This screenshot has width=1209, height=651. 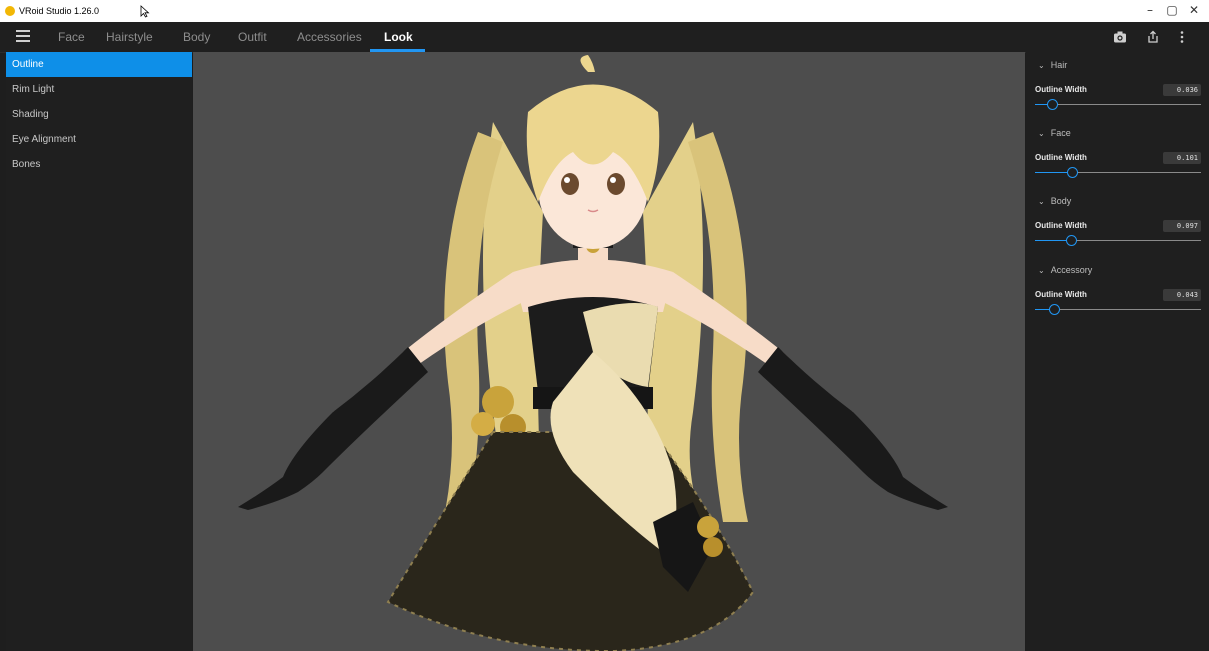 I want to click on section-face-header: ⌄ Face, so click(x=1054, y=133).